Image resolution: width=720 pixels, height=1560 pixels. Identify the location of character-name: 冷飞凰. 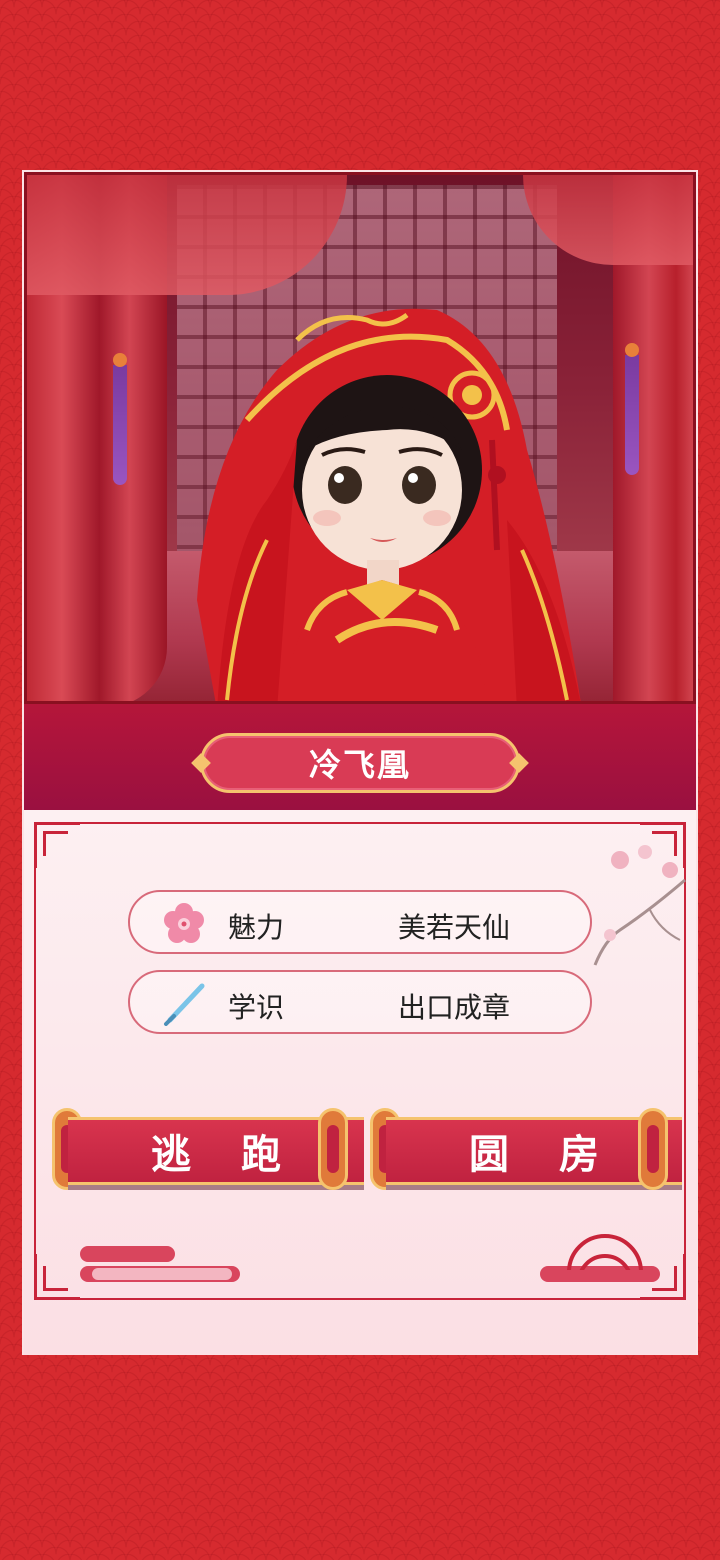
(359, 765).